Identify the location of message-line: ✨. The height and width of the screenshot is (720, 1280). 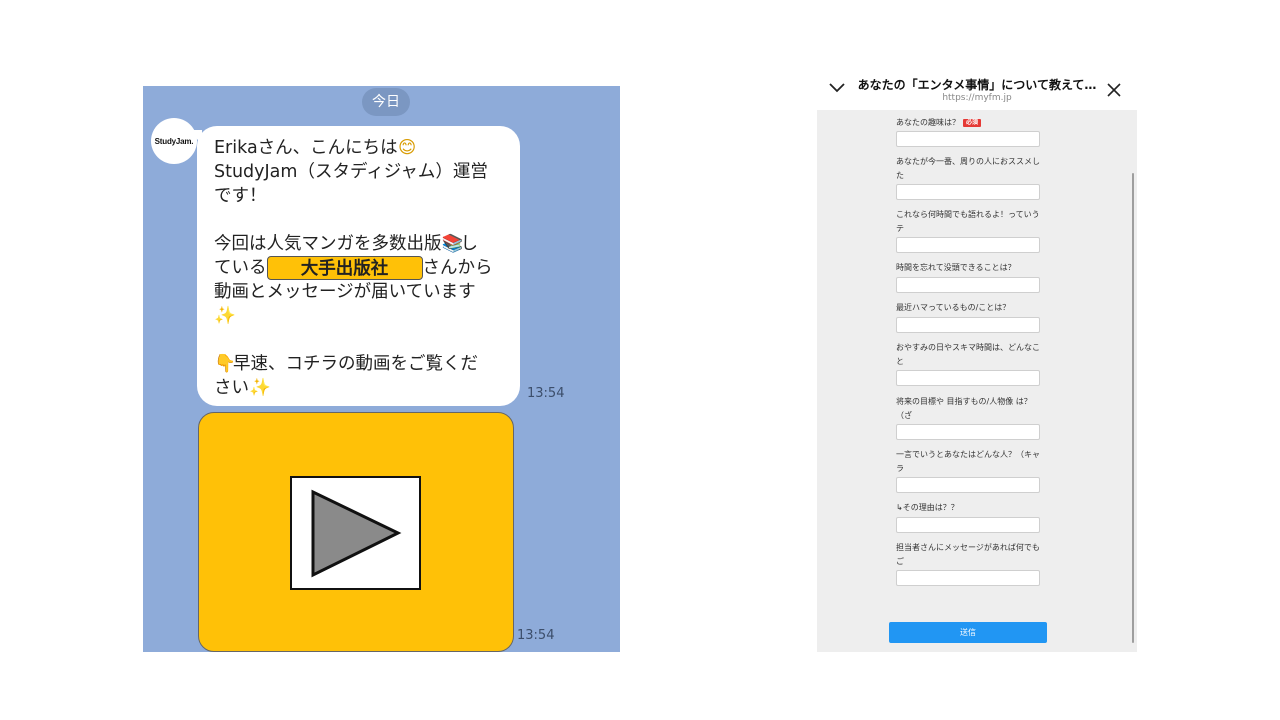
(360, 316).